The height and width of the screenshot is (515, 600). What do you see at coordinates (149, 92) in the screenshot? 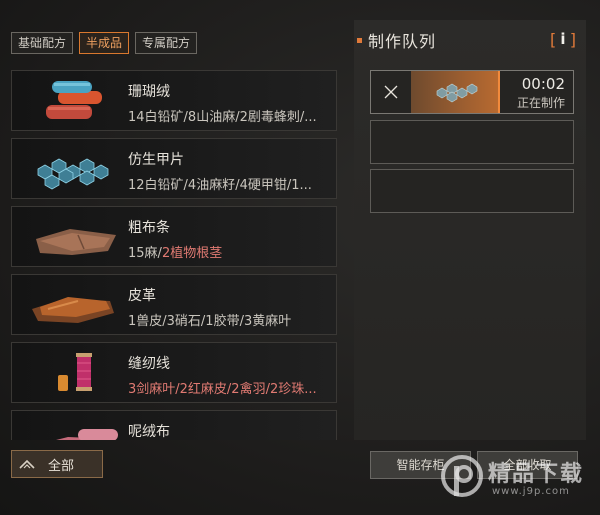
I see `recipe-name: 珊瑚绒` at bounding box center [149, 92].